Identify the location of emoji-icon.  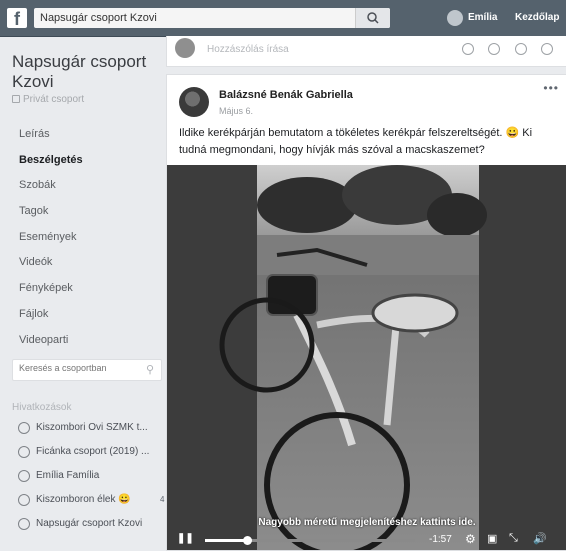
(467, 49).